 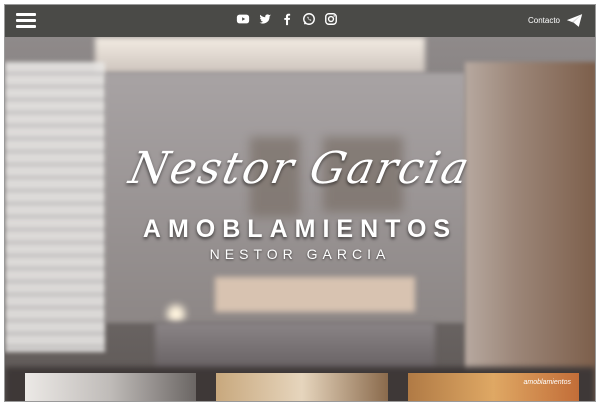 I want to click on gallery-thumb-3: amoblamientos, so click(x=493, y=387).